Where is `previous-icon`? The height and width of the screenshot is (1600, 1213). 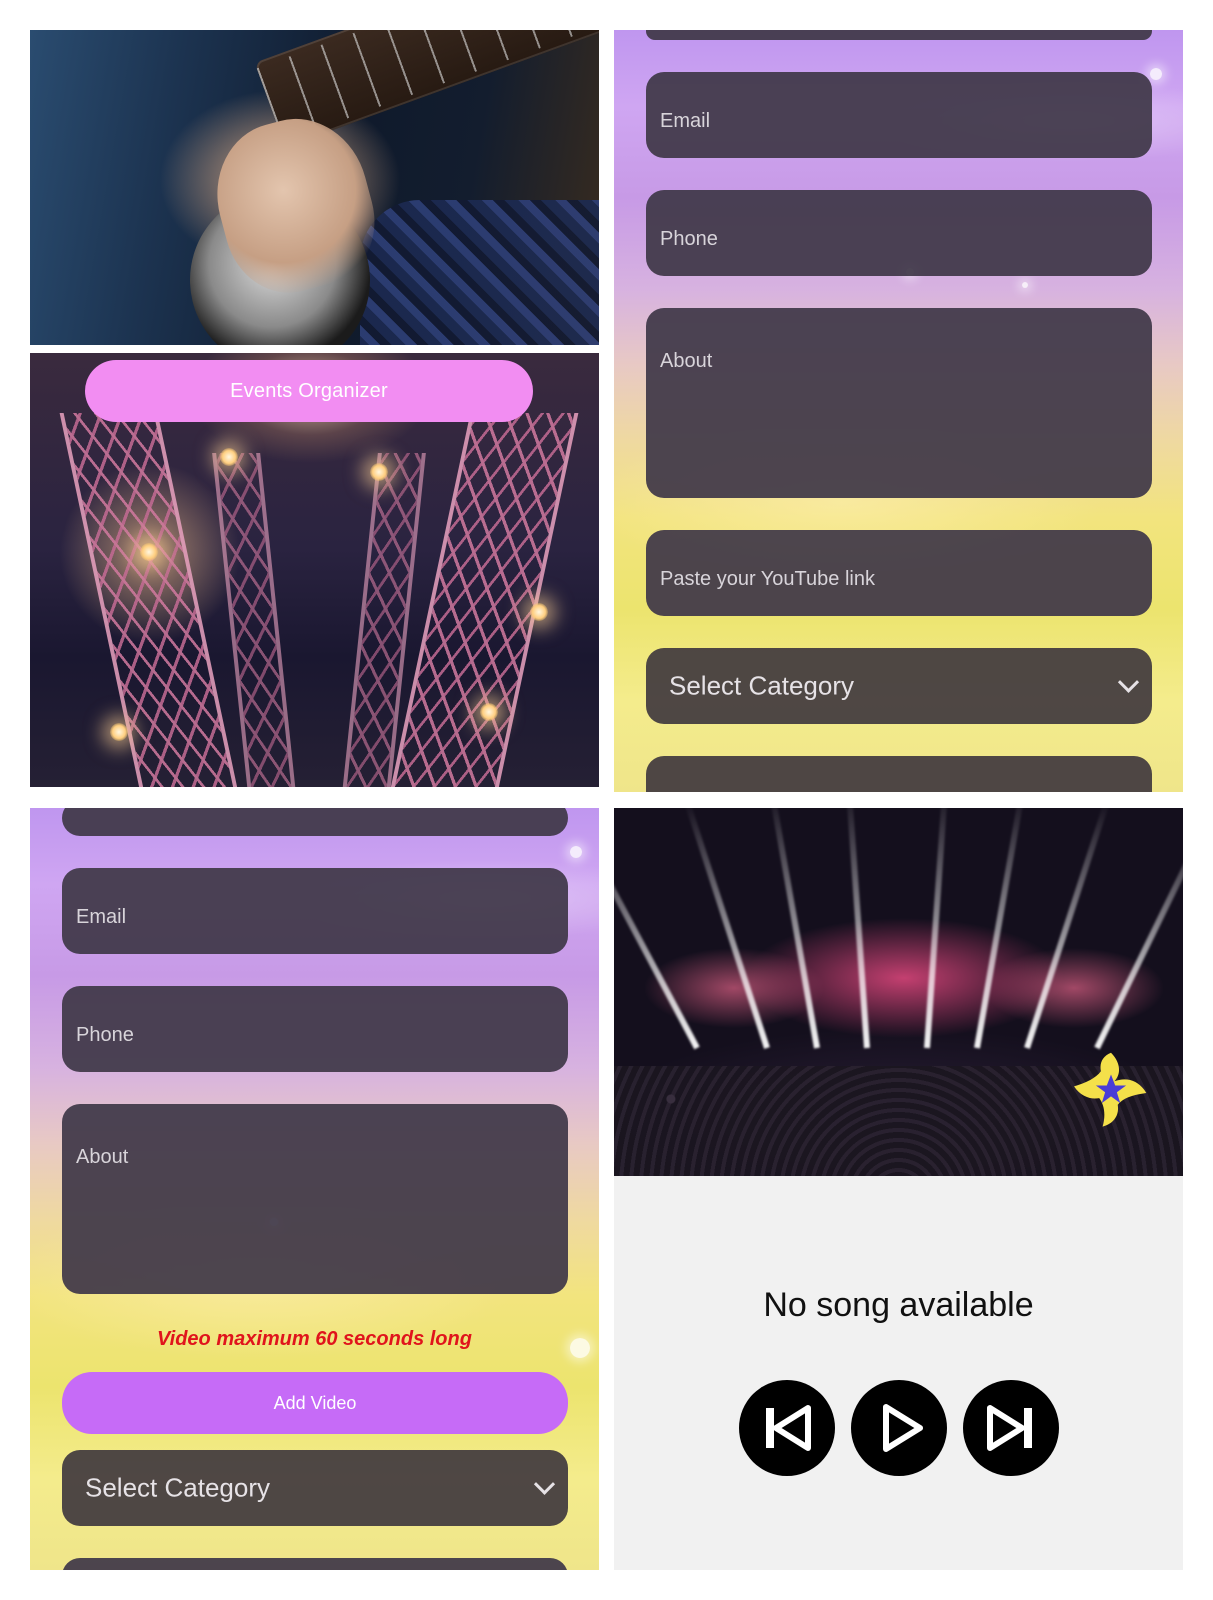
previous-icon is located at coordinates (788, 1428).